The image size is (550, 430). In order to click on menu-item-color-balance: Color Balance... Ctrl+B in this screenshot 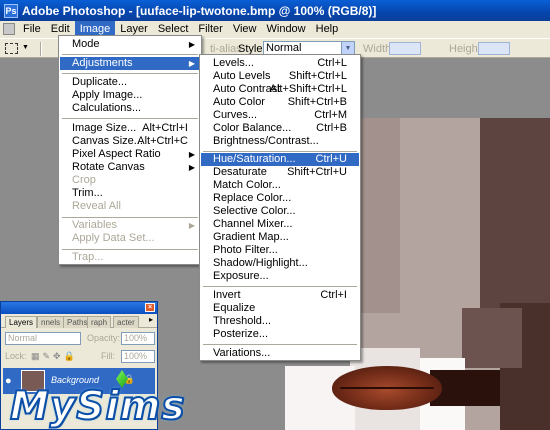, I will do `click(280, 128)`.